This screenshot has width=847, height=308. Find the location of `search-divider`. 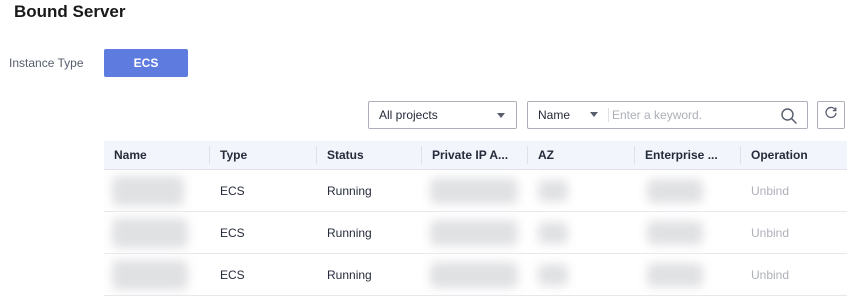

search-divider is located at coordinates (608, 115).